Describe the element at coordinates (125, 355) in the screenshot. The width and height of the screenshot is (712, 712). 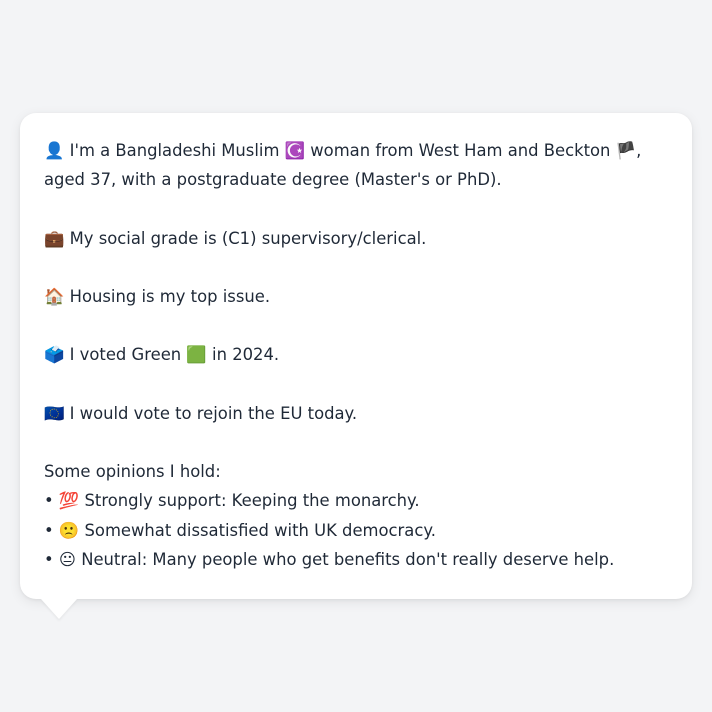
I see `vote-text-a: I voted Green` at that location.